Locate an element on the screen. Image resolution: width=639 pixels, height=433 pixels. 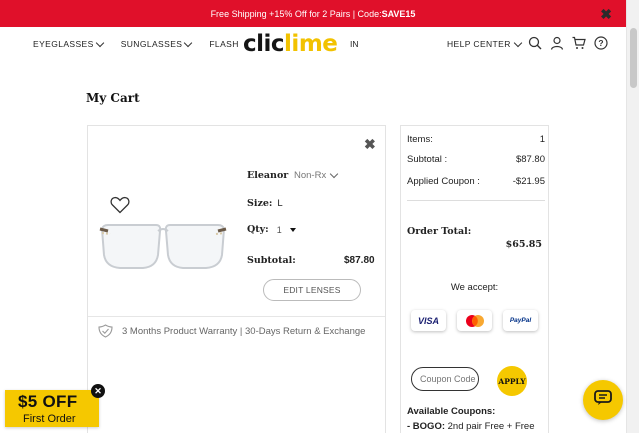
close-icon: ✖ is located at coordinates (606, 14).